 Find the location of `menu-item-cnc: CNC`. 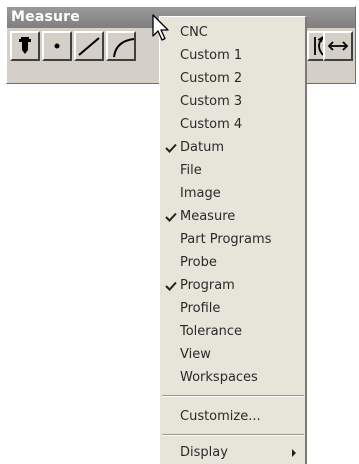

menu-item-cnc: CNC is located at coordinates (233, 32).